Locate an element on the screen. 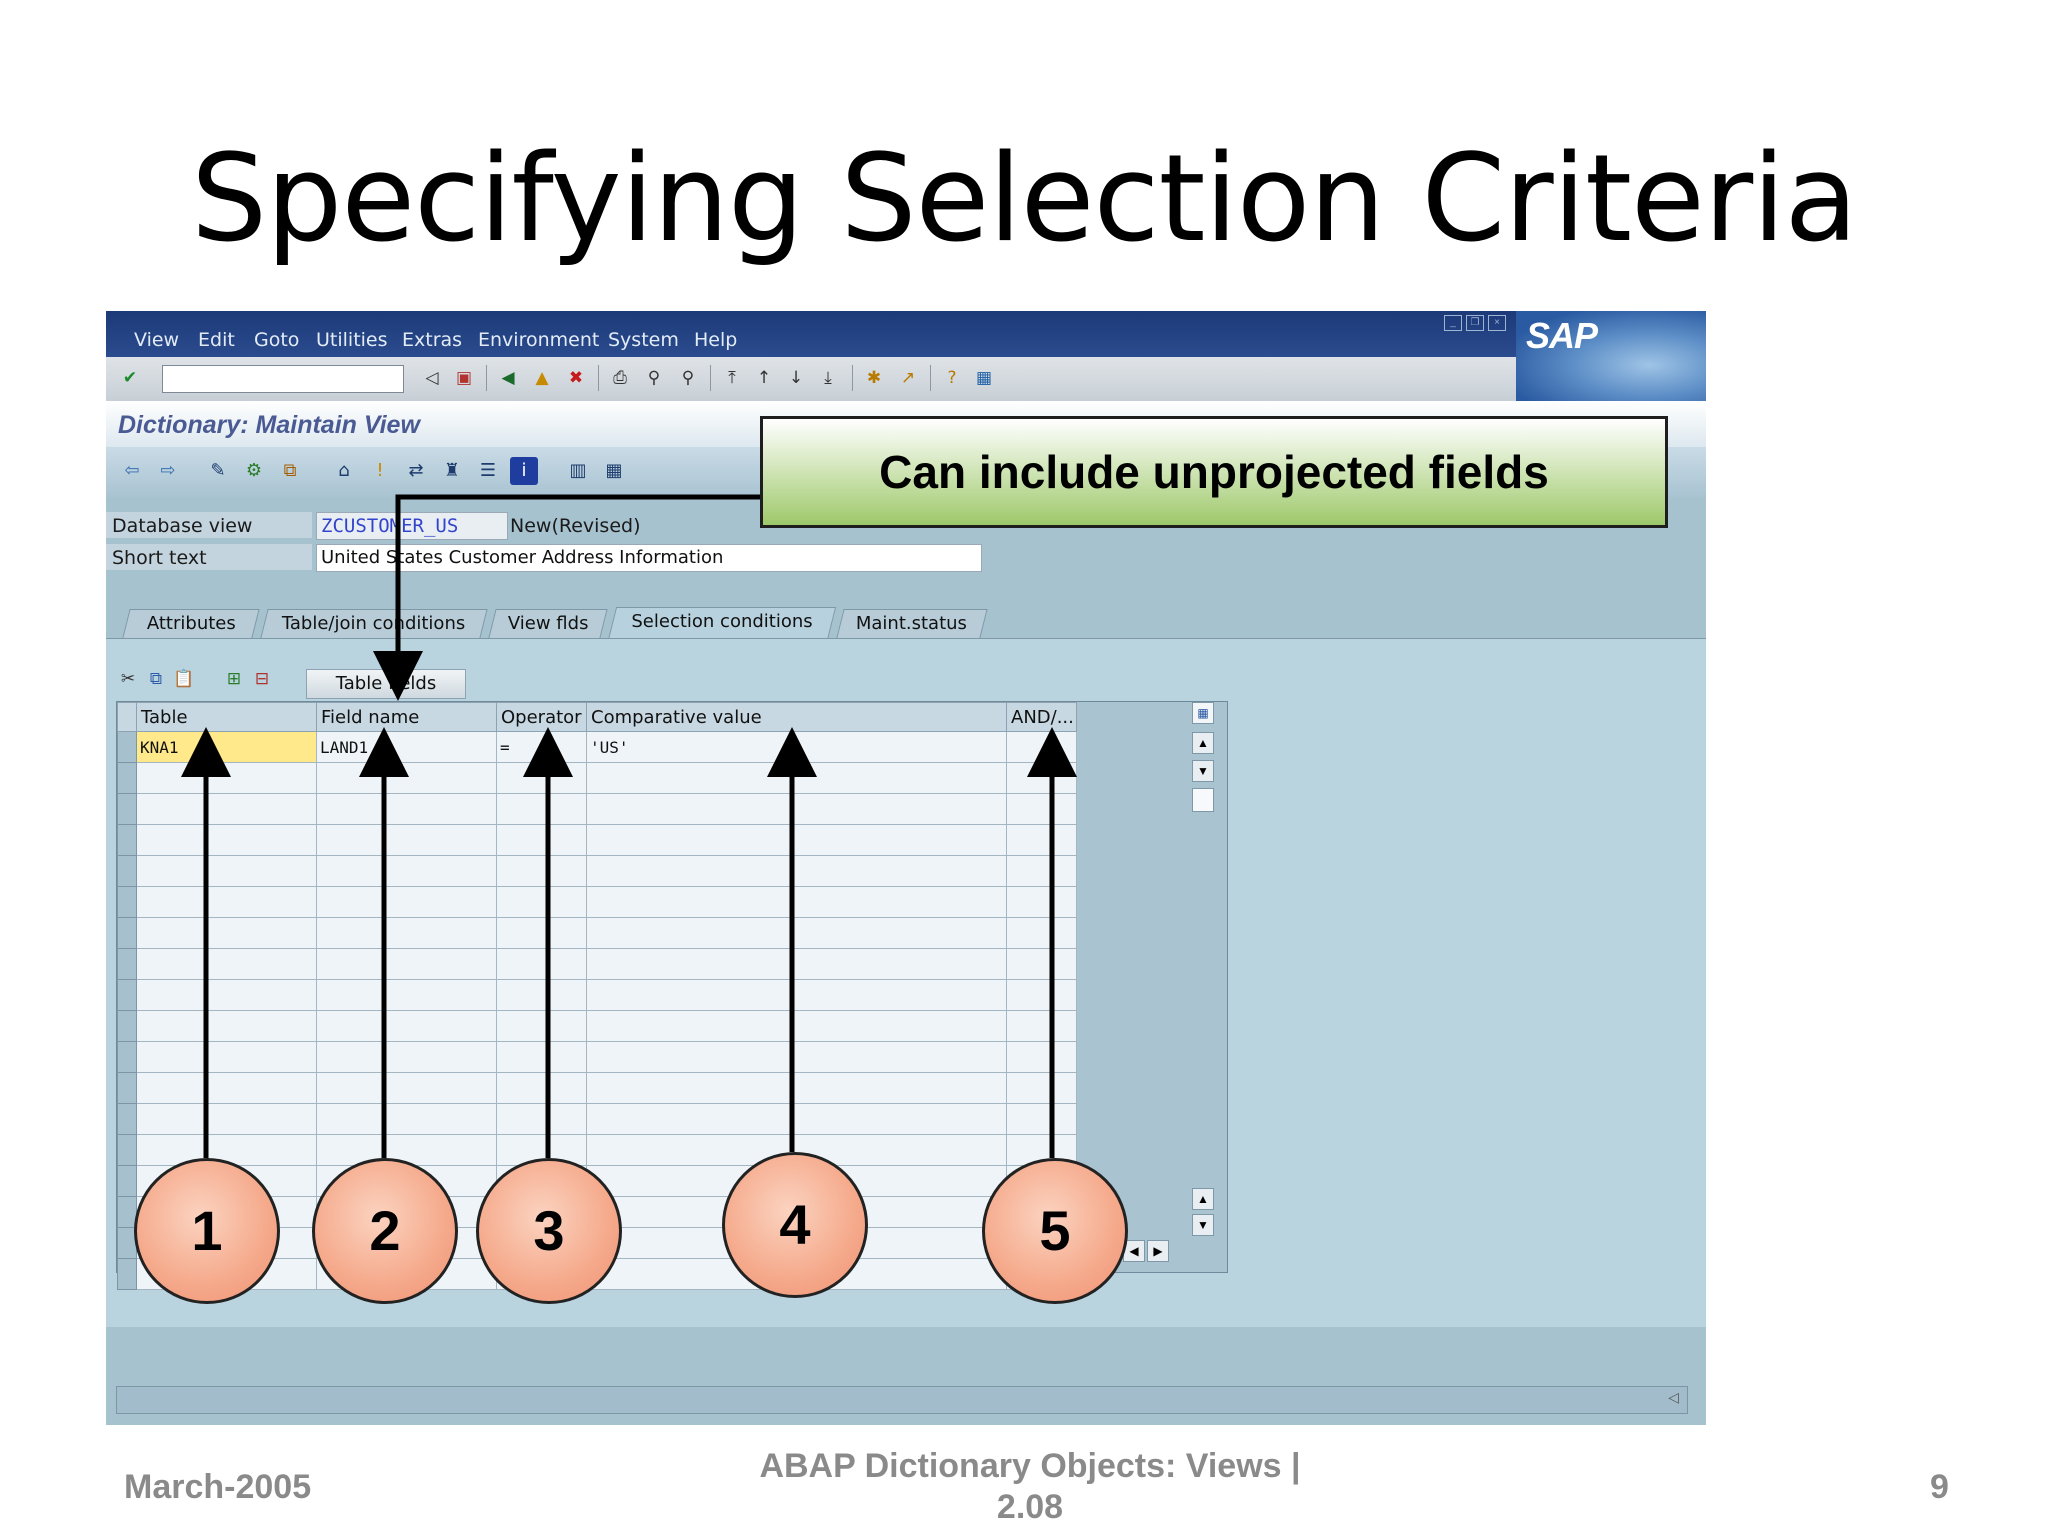  marker-2: 2 is located at coordinates (385, 1231).